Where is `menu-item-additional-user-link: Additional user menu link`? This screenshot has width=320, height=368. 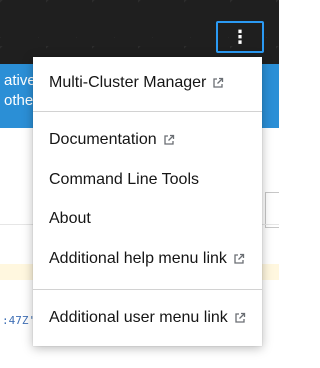 menu-item-additional-user-link: Additional user menu link is located at coordinates (147, 318).